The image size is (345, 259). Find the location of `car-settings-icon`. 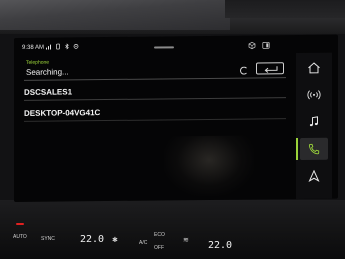

car-settings-icon is located at coordinates (252, 45).